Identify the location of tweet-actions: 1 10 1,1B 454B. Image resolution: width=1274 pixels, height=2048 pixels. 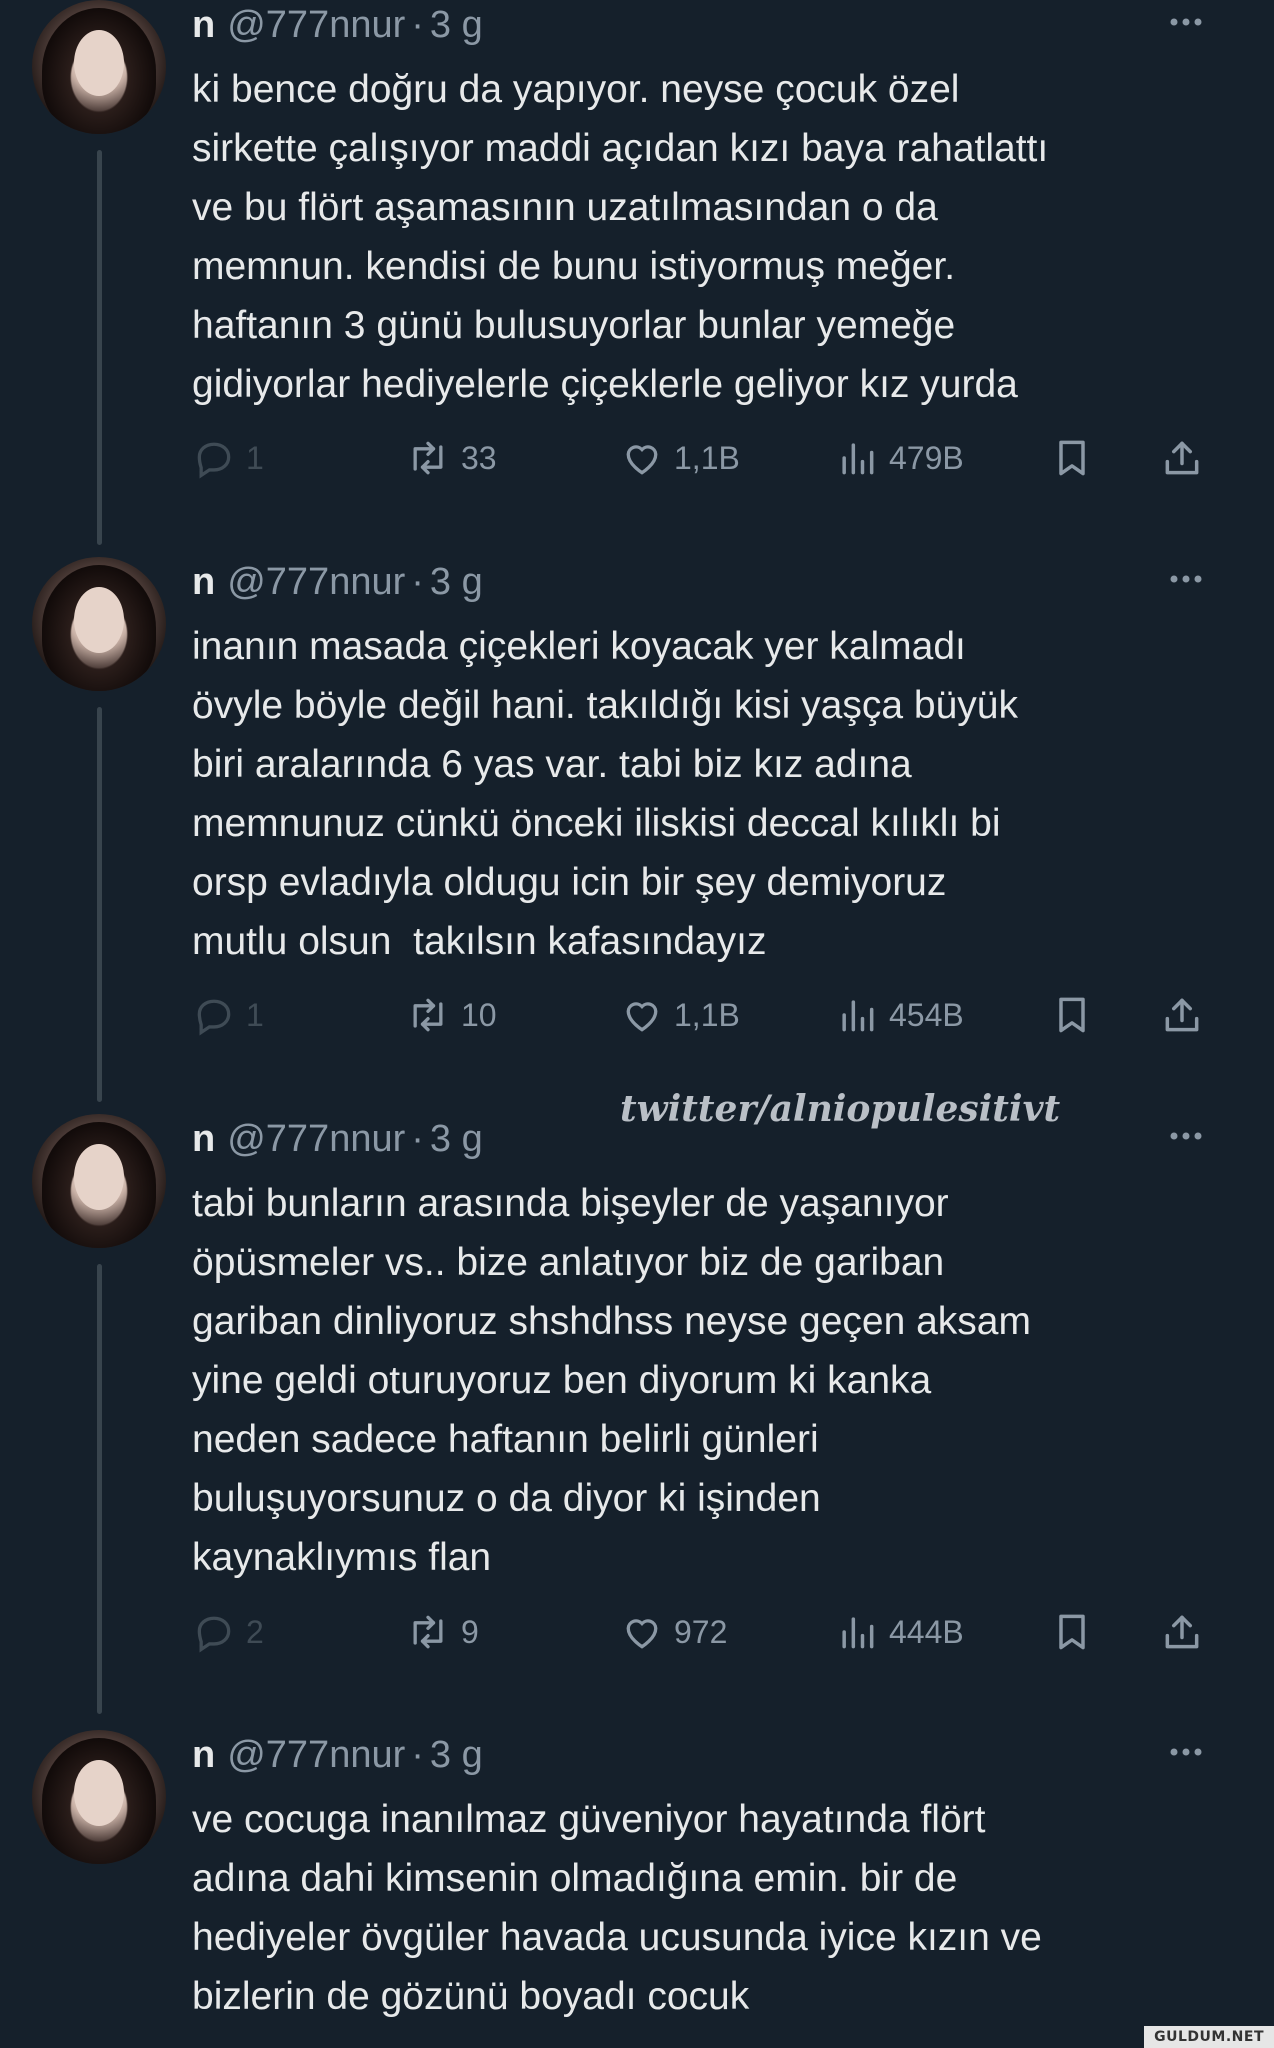
(637, 1015).